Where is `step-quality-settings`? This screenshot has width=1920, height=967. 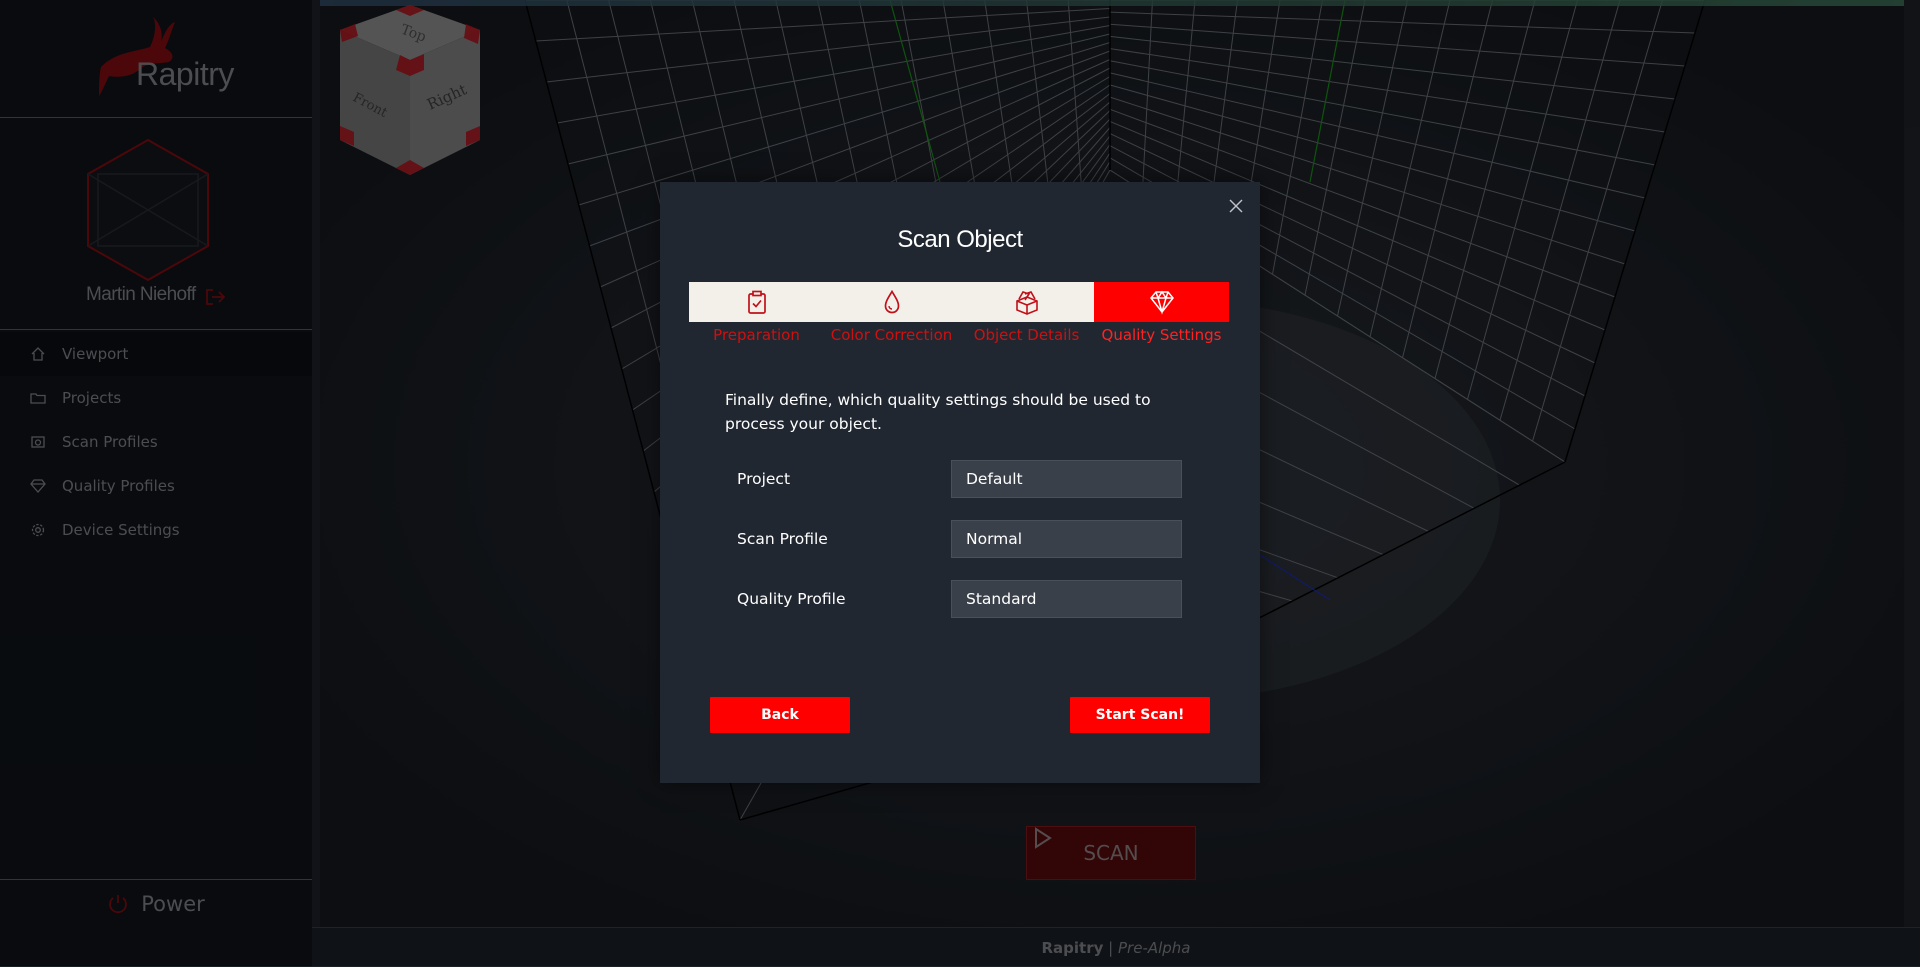
step-quality-settings is located at coordinates (1161, 302).